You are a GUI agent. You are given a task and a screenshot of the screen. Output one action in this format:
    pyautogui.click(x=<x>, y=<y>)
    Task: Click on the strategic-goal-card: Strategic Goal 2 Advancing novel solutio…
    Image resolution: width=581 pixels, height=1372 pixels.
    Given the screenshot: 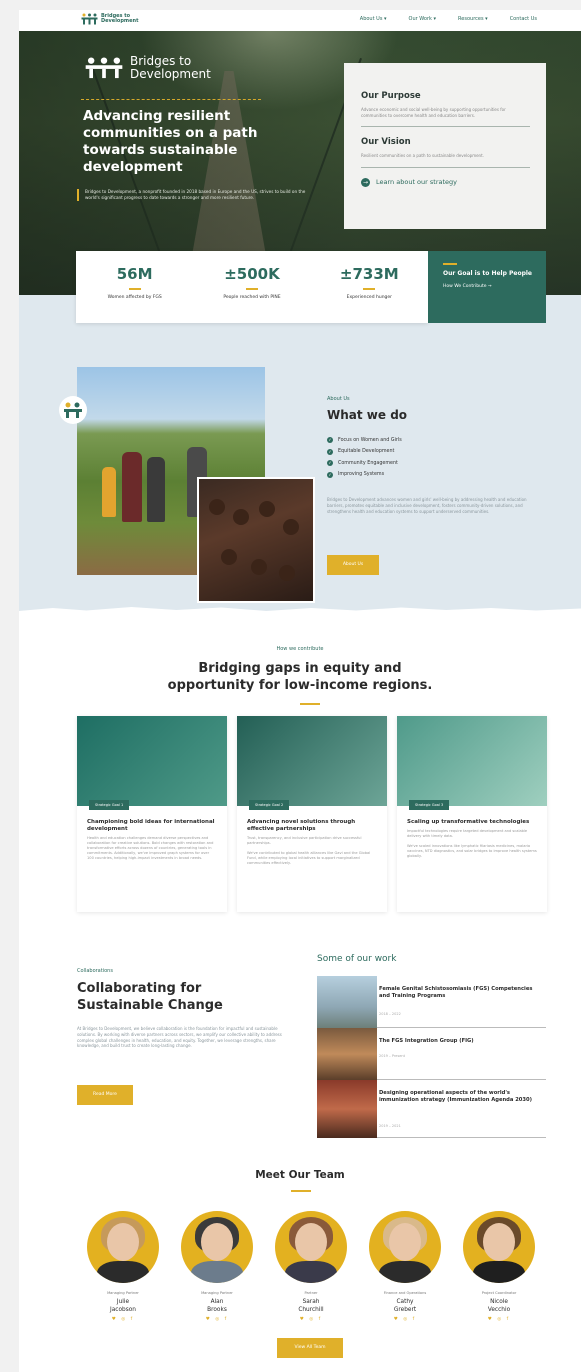 What is the action you would take?
    pyautogui.click(x=312, y=814)
    